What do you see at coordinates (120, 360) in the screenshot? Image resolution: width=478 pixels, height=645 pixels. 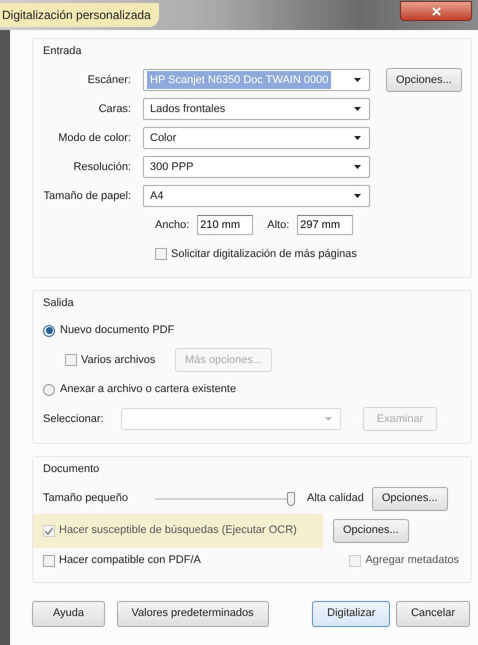 I see `checkbox: Varios archivos` at bounding box center [120, 360].